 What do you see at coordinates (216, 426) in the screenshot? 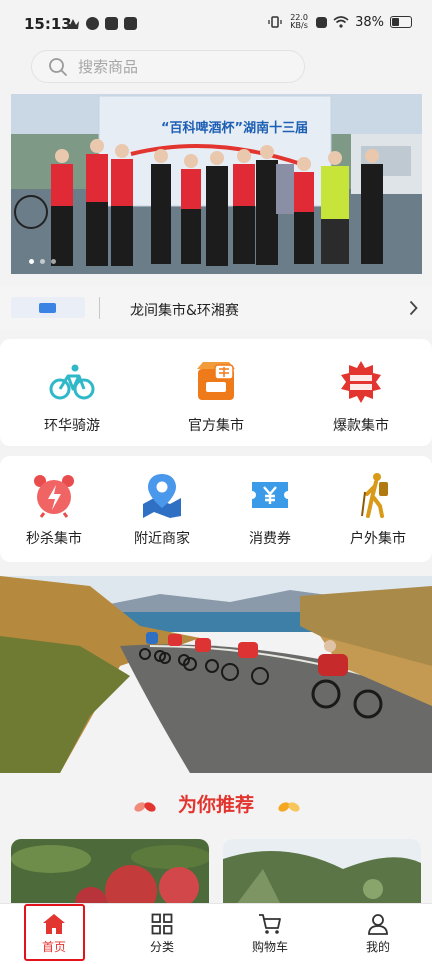
I see `category-label: 官方集市` at bounding box center [216, 426].